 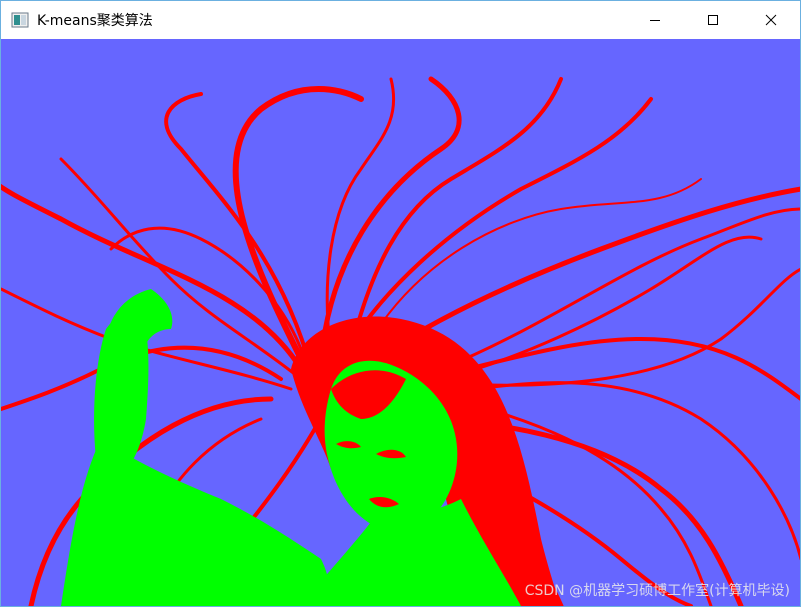 I want to click on window-app-icon, so click(x=20, y=20).